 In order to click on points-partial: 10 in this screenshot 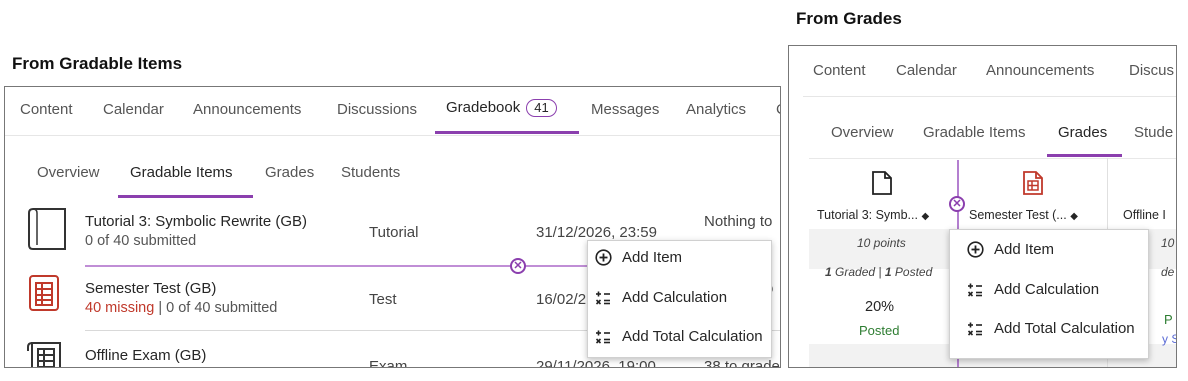, I will do `click(1168, 243)`.